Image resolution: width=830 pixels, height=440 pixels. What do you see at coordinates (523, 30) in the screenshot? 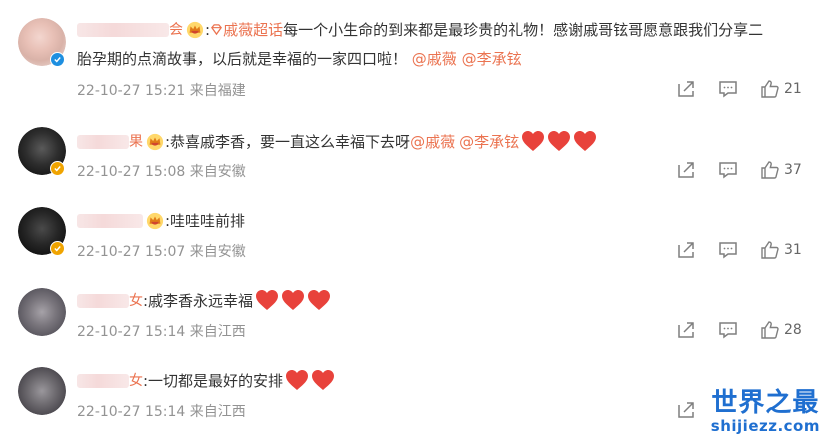
I see `comment-text: 每一个小生命的到来都是最珍贵的礼物！感谢戚哥铉哥愿意跟我们分享二` at bounding box center [523, 30].